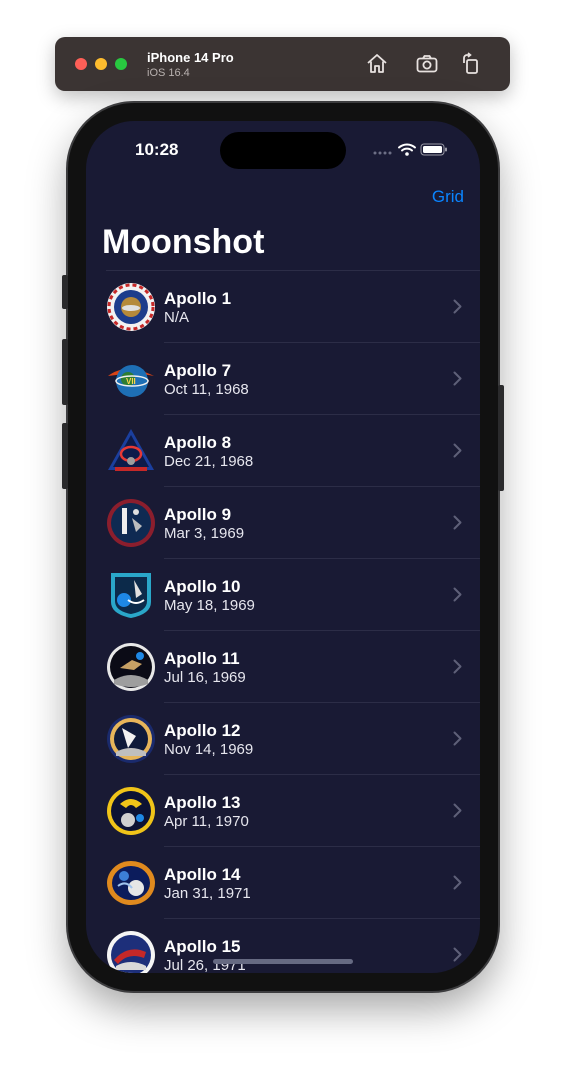  What do you see at coordinates (382, 153) in the screenshot?
I see `cellular-icon` at bounding box center [382, 153].